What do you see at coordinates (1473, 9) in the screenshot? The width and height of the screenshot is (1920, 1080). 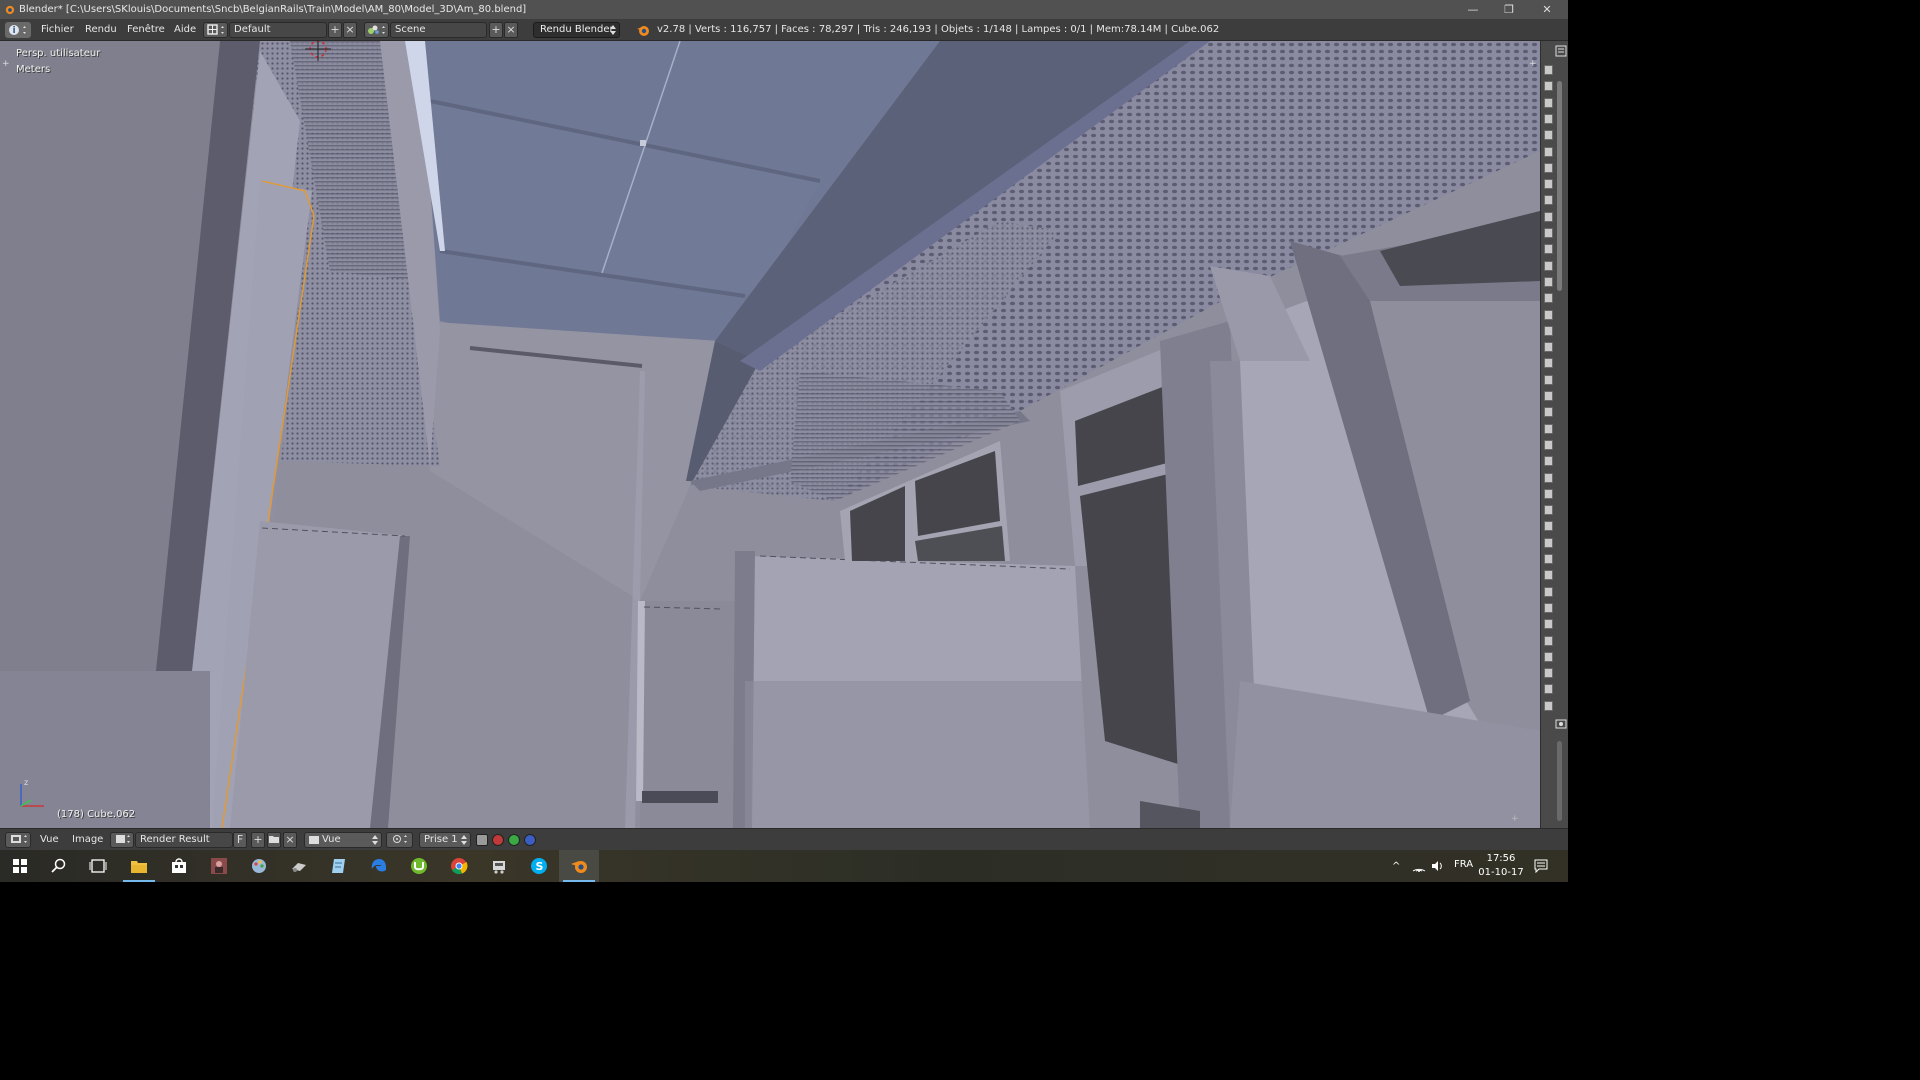 I see `minimize-button: —` at bounding box center [1473, 9].